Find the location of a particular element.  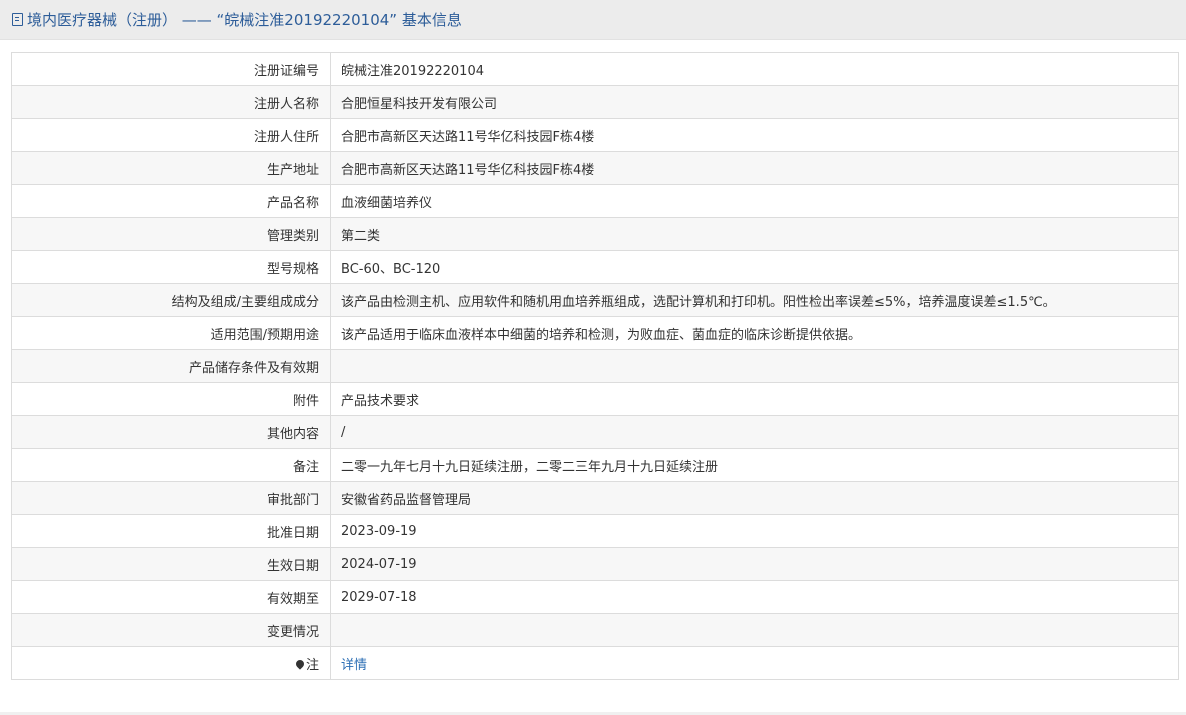

table-row: 管理类别 第二类 is located at coordinates (595, 234).